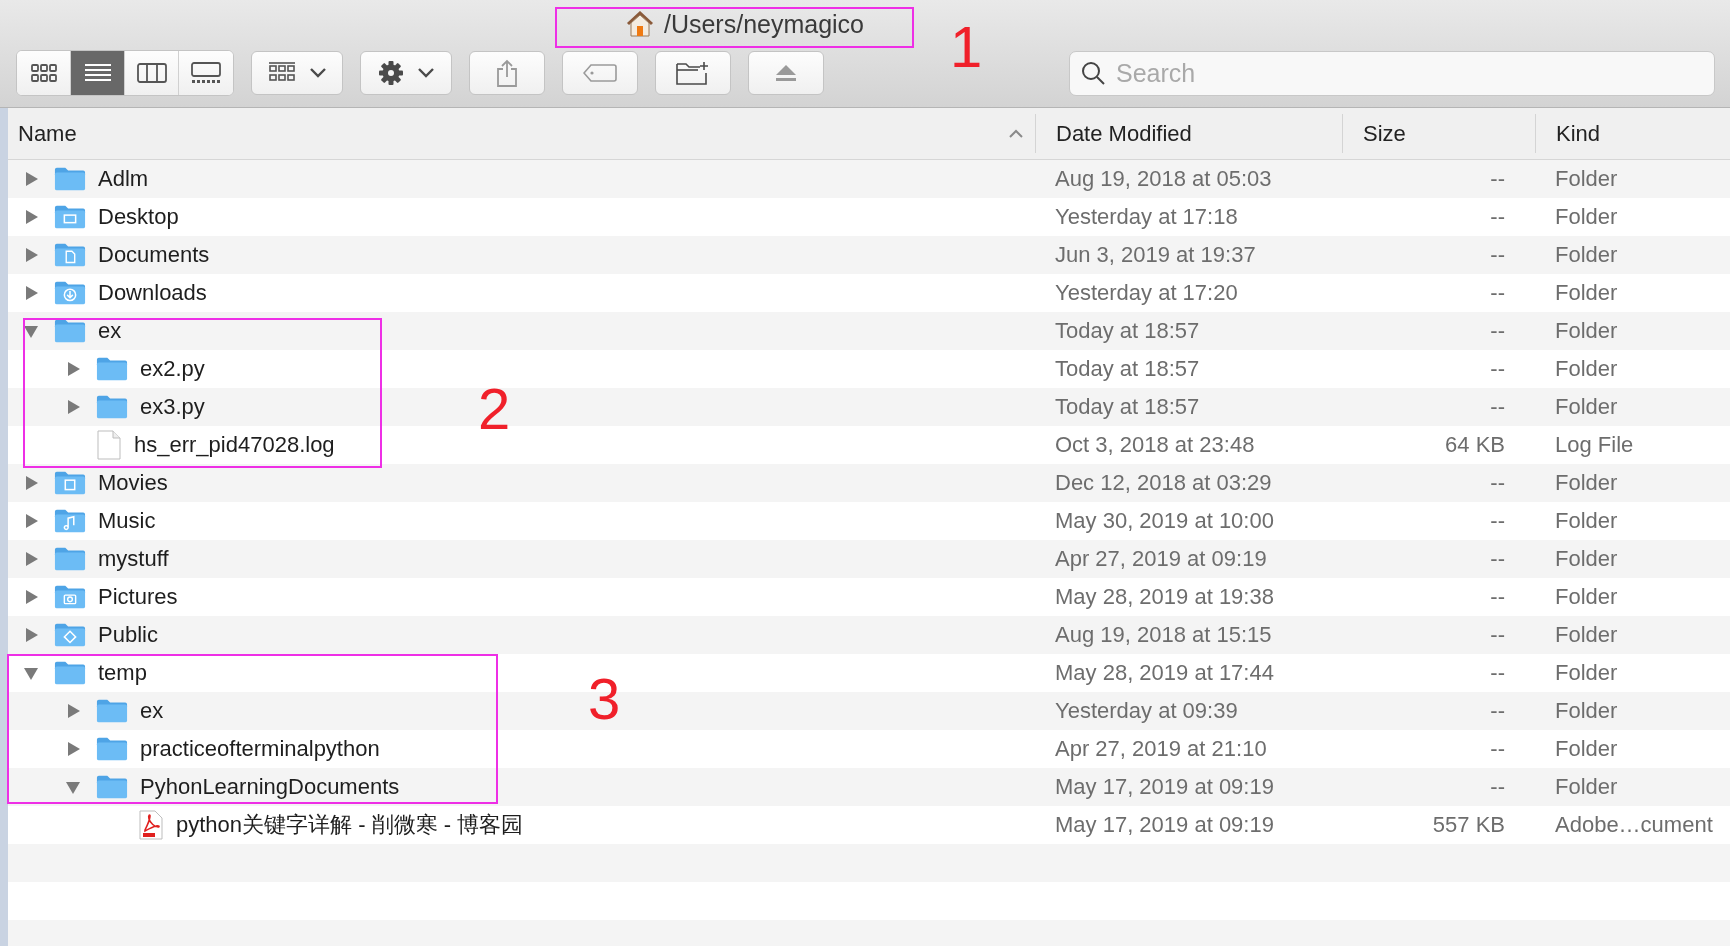 The image size is (1730, 946). What do you see at coordinates (172, 407) in the screenshot?
I see `file-name: ex3.py` at bounding box center [172, 407].